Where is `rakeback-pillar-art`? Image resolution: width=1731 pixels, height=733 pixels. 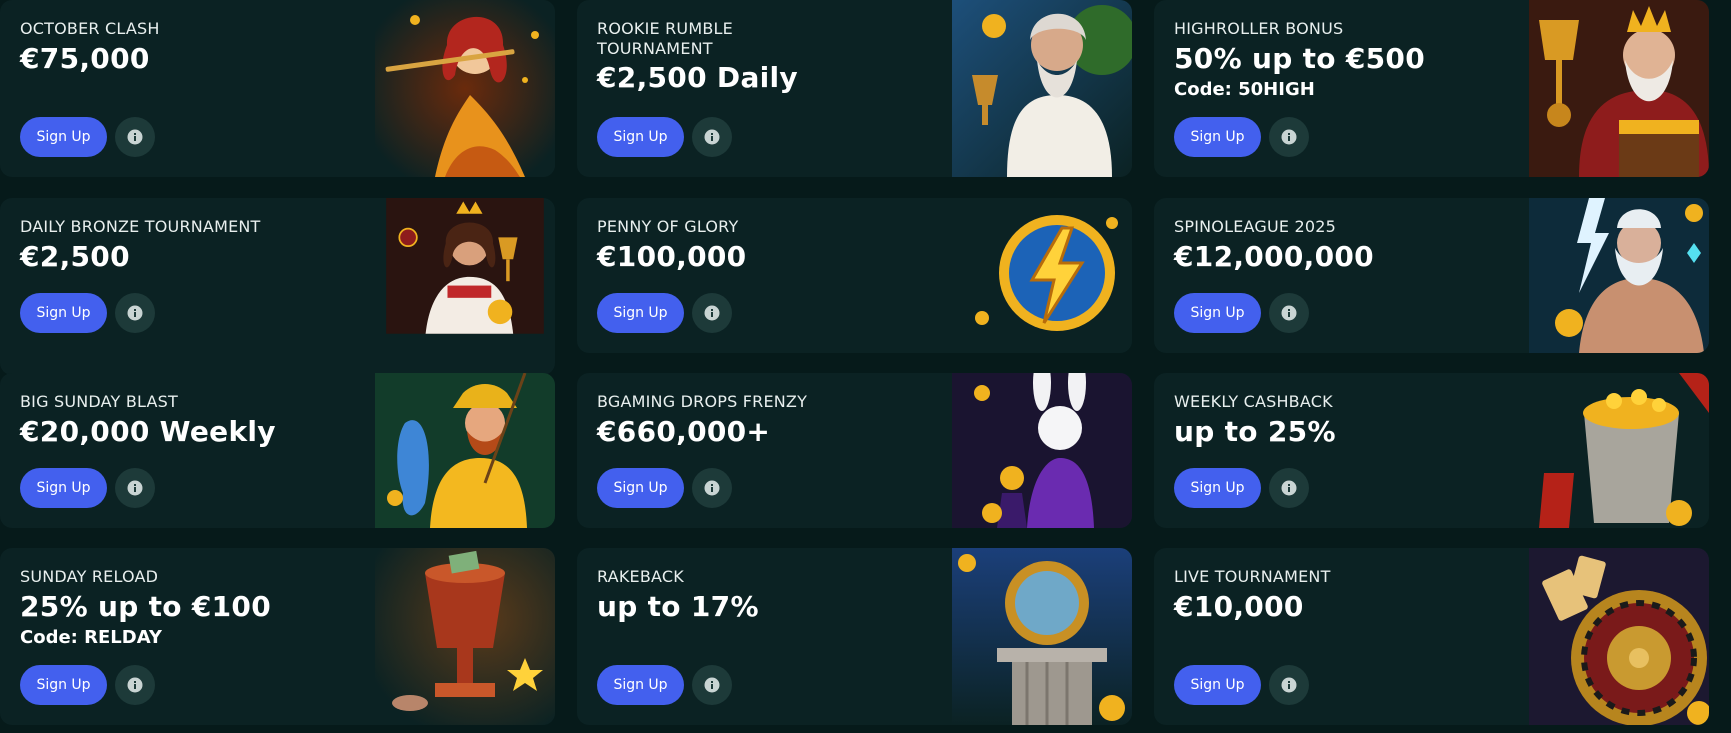
rakeback-pillar-art is located at coordinates (1042, 636).